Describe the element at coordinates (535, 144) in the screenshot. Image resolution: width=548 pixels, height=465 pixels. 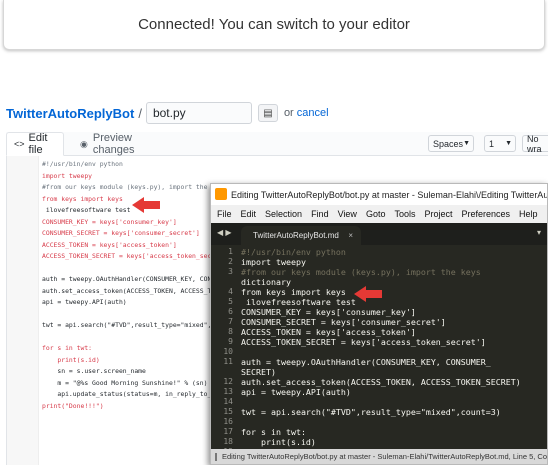
I see `wrap-mode-select: No wra` at that location.